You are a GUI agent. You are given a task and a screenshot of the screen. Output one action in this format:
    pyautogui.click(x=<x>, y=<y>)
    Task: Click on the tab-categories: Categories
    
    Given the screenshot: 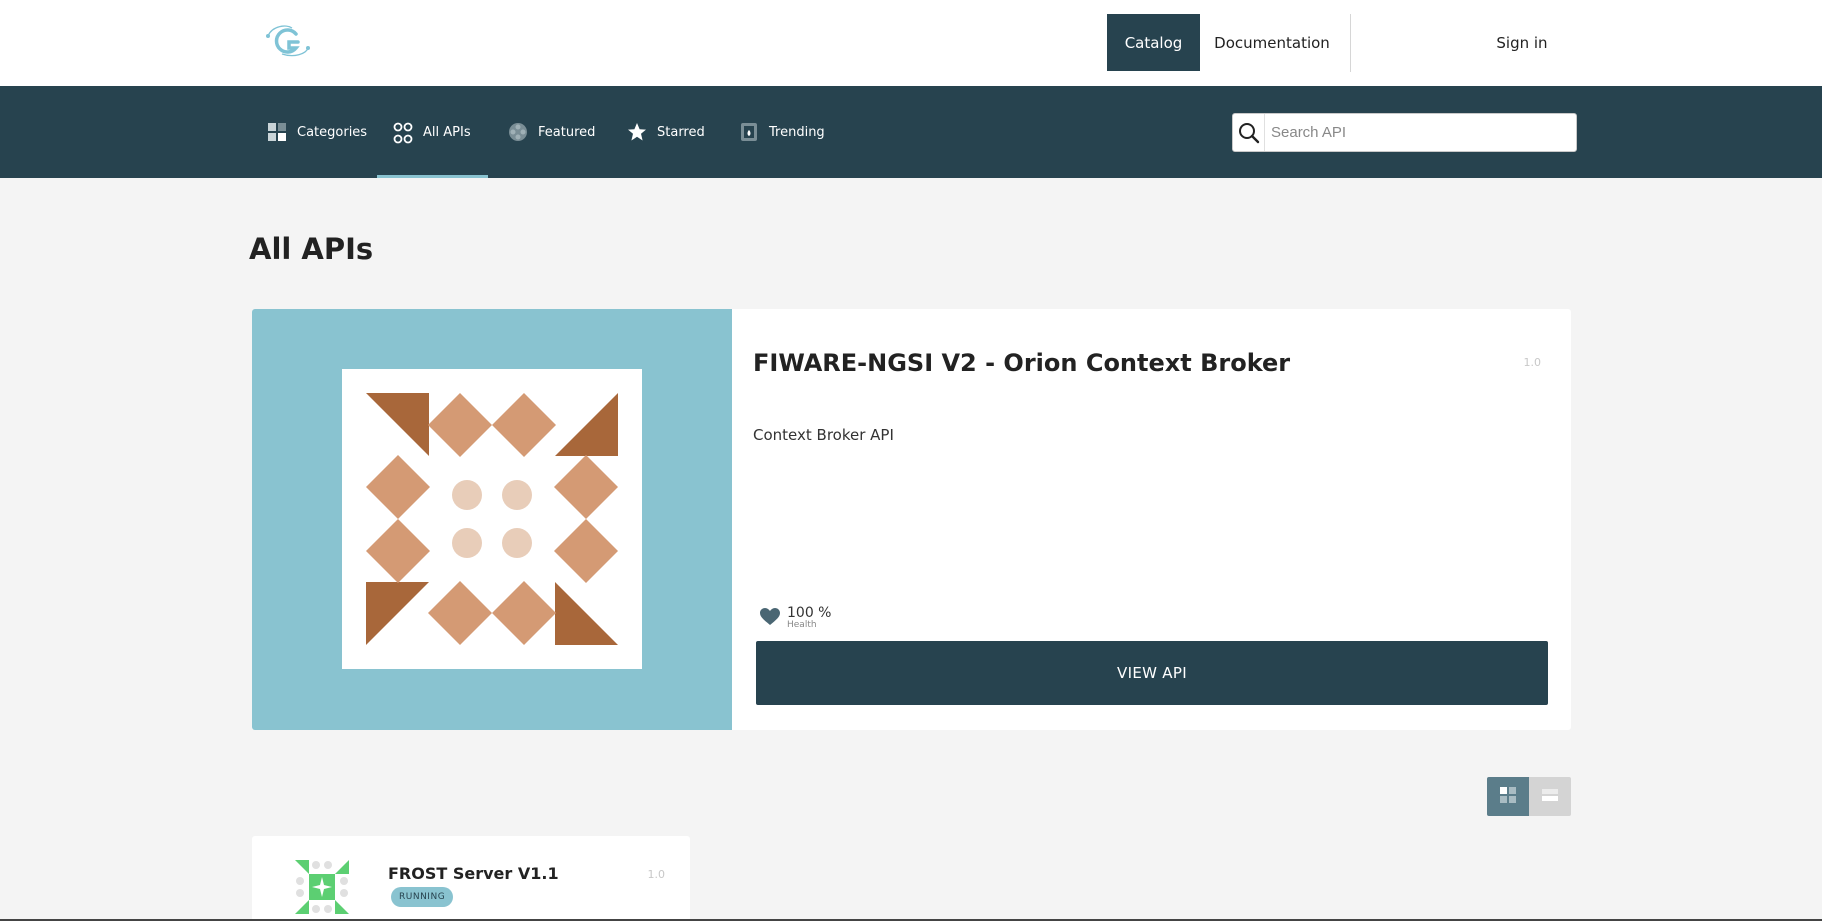 What is the action you would take?
    pyautogui.click(x=317, y=132)
    